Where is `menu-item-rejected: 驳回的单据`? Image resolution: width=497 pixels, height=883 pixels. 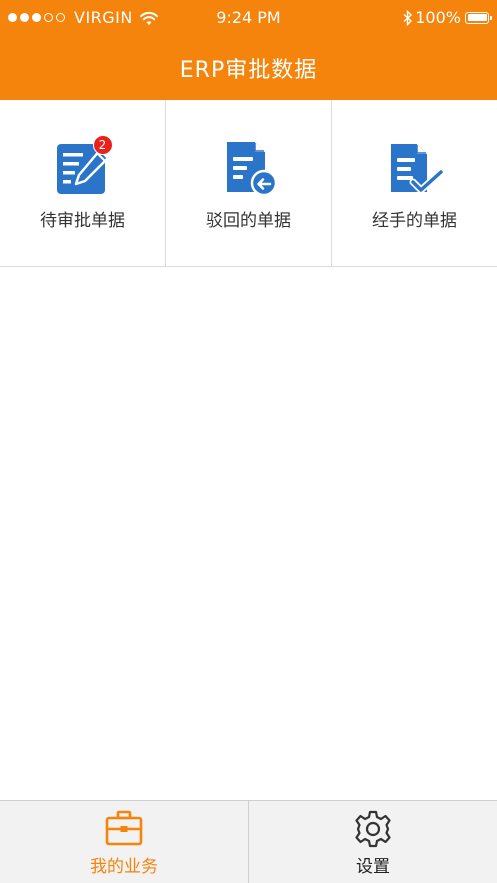
menu-item-rejected: 驳回的单据 is located at coordinates (249, 183).